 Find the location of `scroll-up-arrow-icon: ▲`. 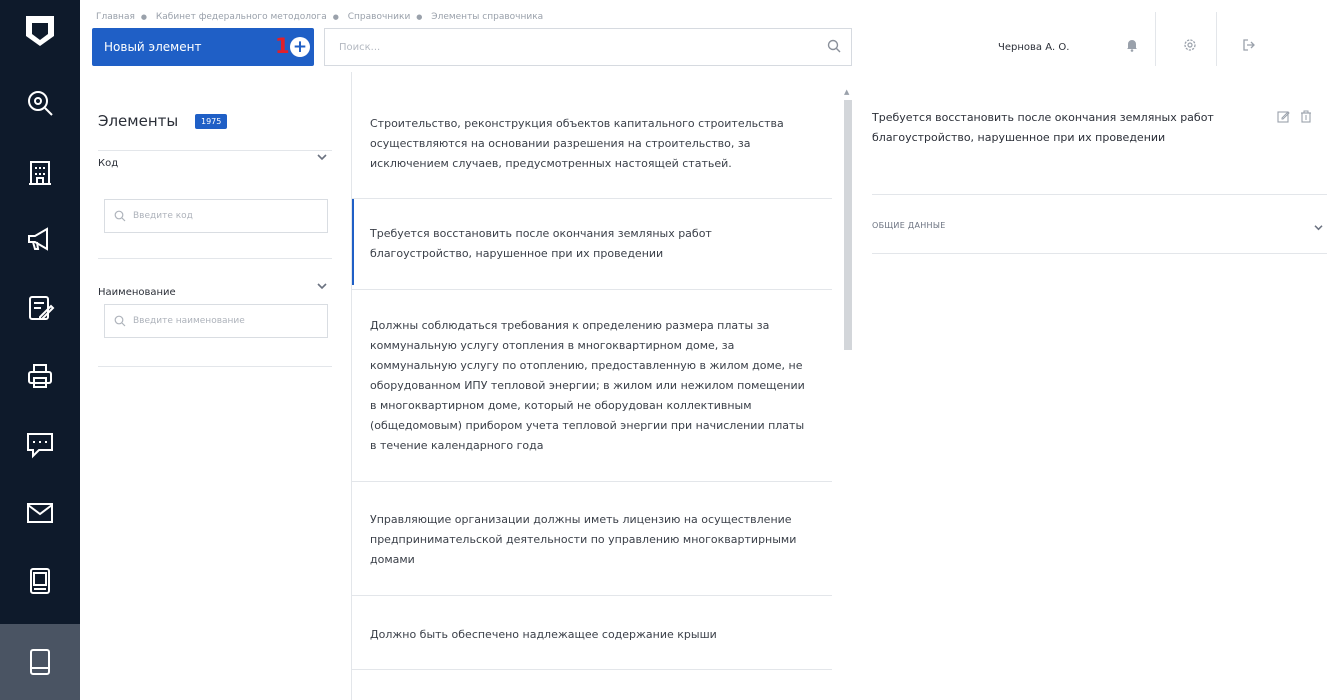

scroll-up-arrow-icon: ▲ is located at coordinates (846, 92).